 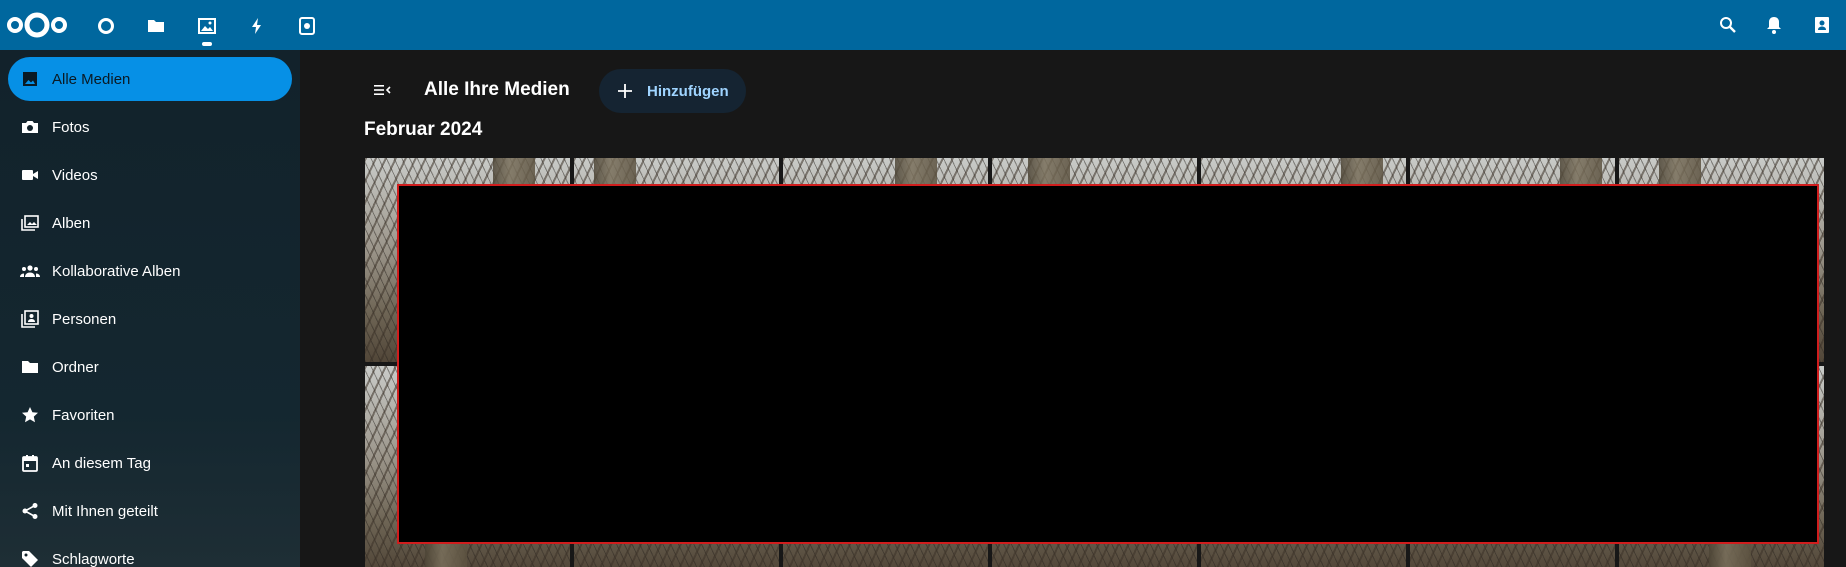 What do you see at coordinates (1774, 25) in the screenshot?
I see `notifications-icon` at bounding box center [1774, 25].